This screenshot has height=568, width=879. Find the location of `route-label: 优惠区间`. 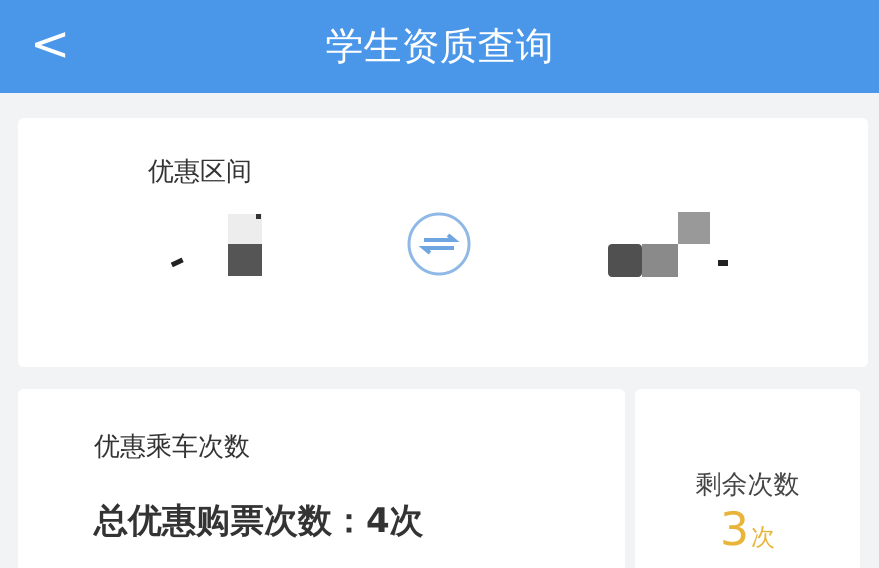

route-label: 优惠区间 is located at coordinates (200, 172).